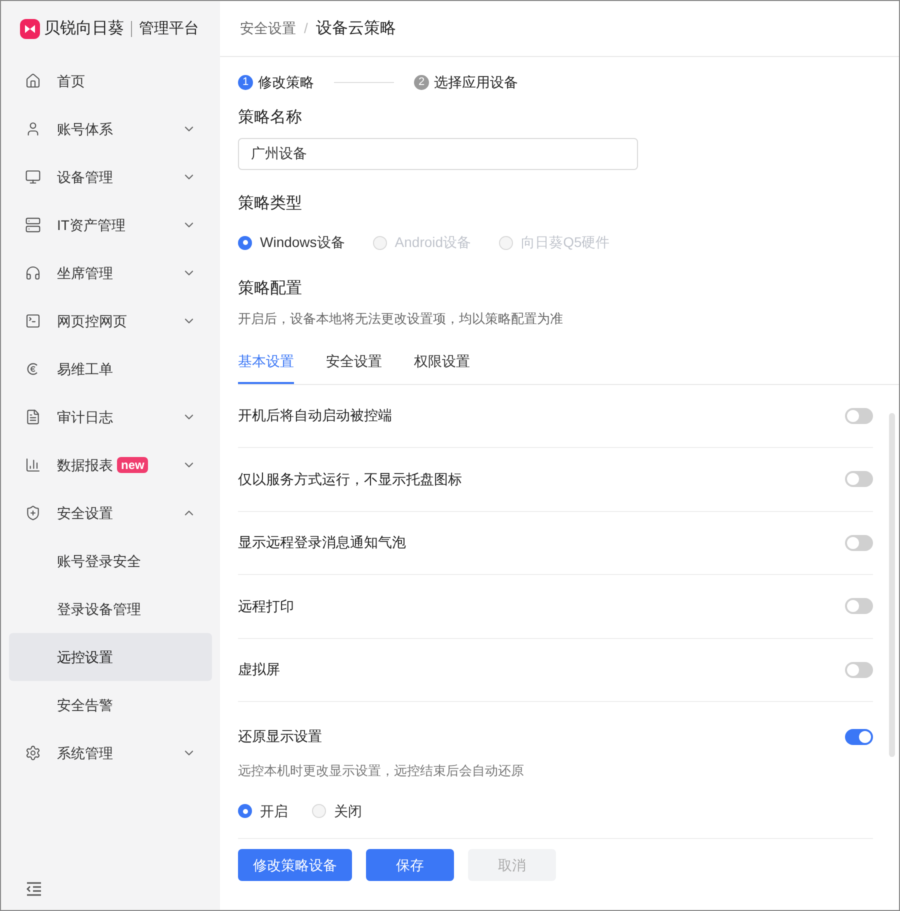  Describe the element at coordinates (266, 606) in the screenshot. I see `setting-label: 远程打印` at that location.